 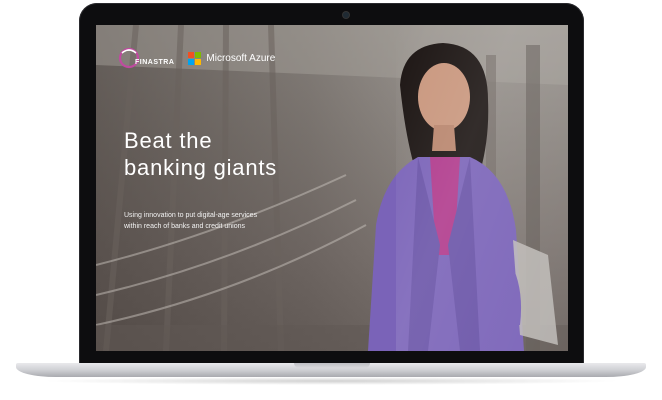 I want to click on brand-logos: FINASTRA Microsoft Azure, so click(x=196, y=58).